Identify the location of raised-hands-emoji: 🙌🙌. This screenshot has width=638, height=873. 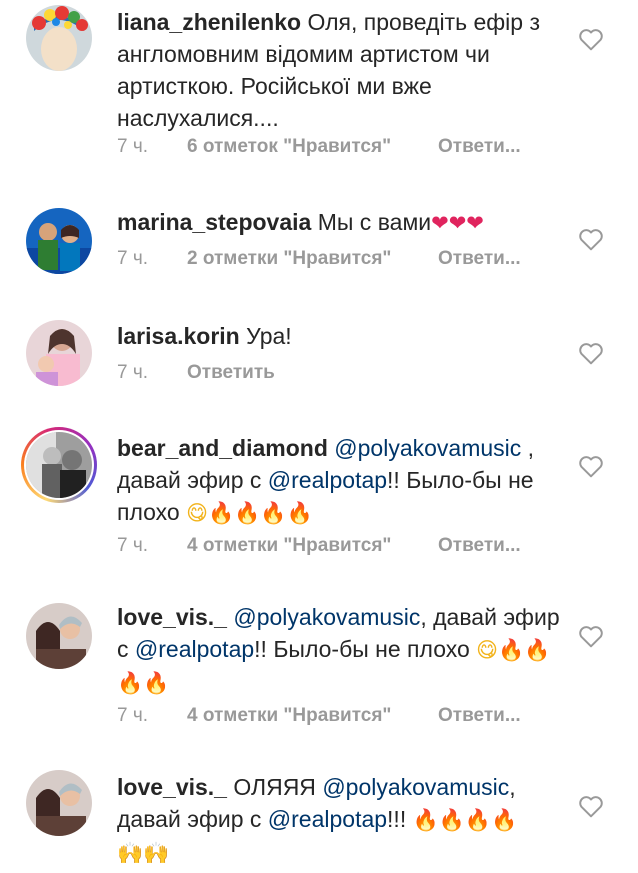
(143, 853).